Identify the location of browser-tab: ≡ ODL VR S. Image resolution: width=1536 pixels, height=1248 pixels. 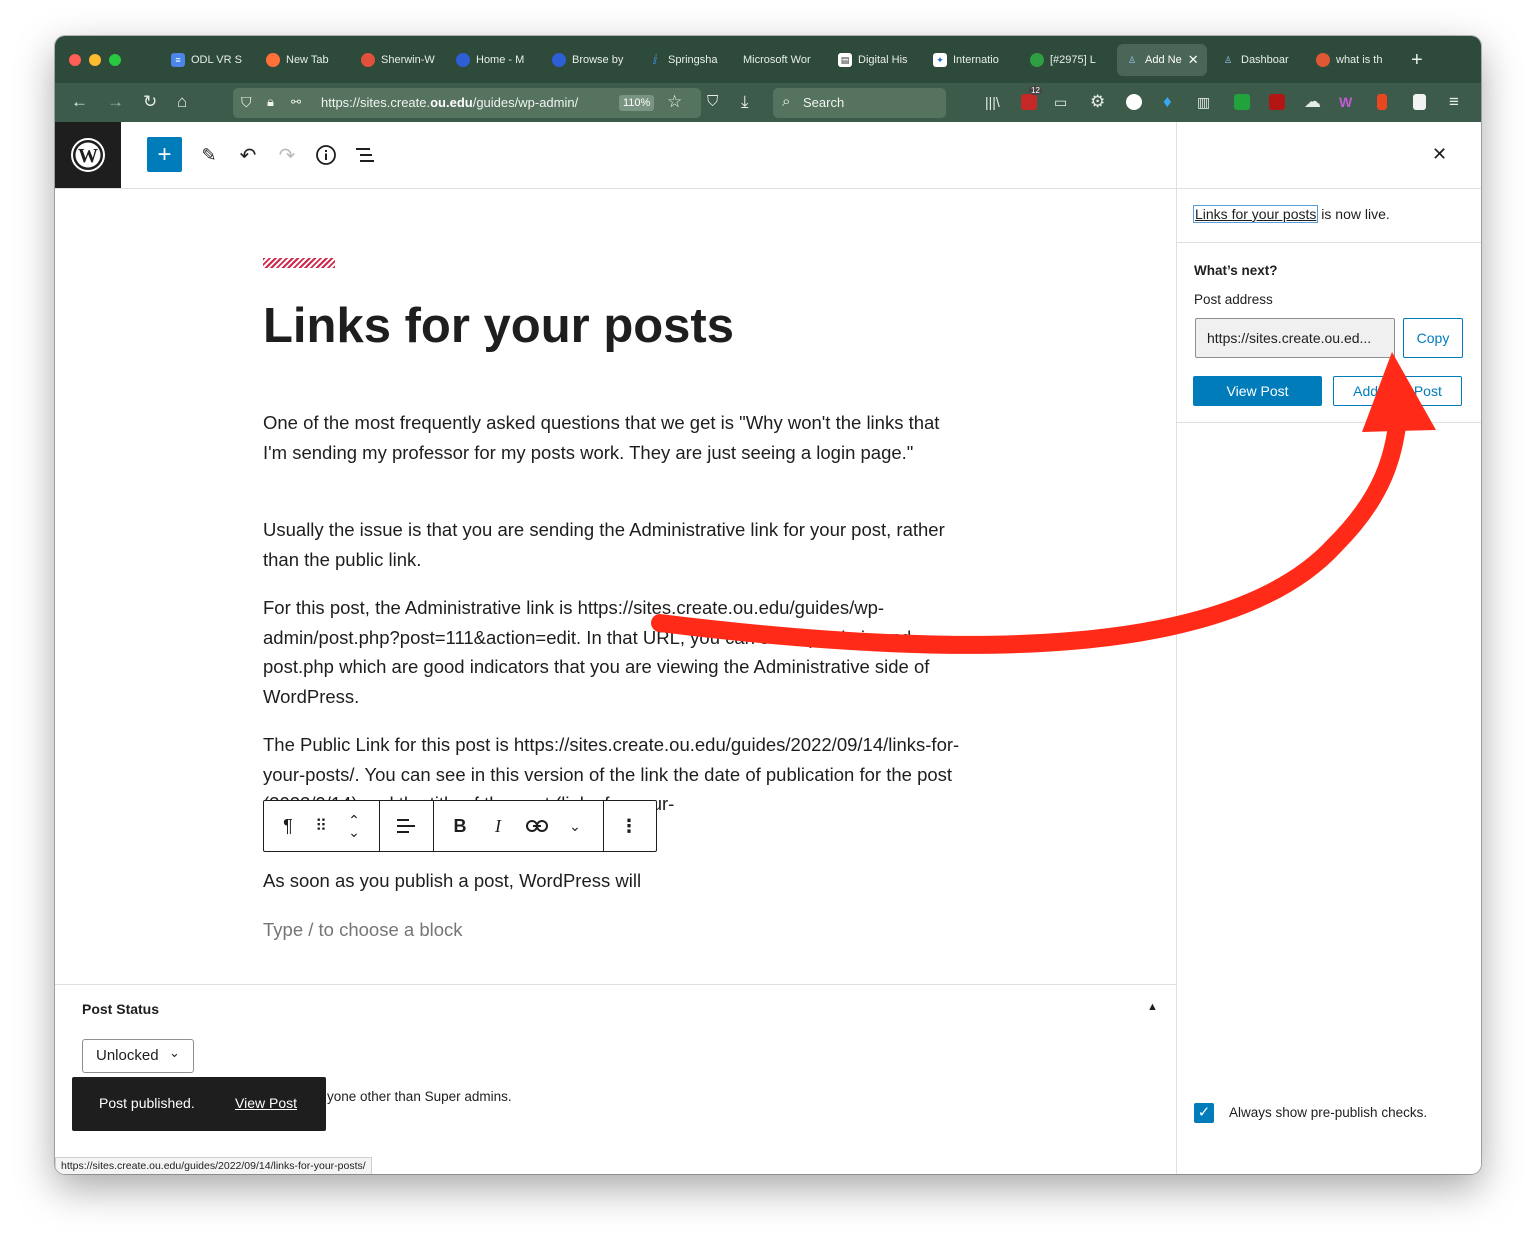
(211, 60).